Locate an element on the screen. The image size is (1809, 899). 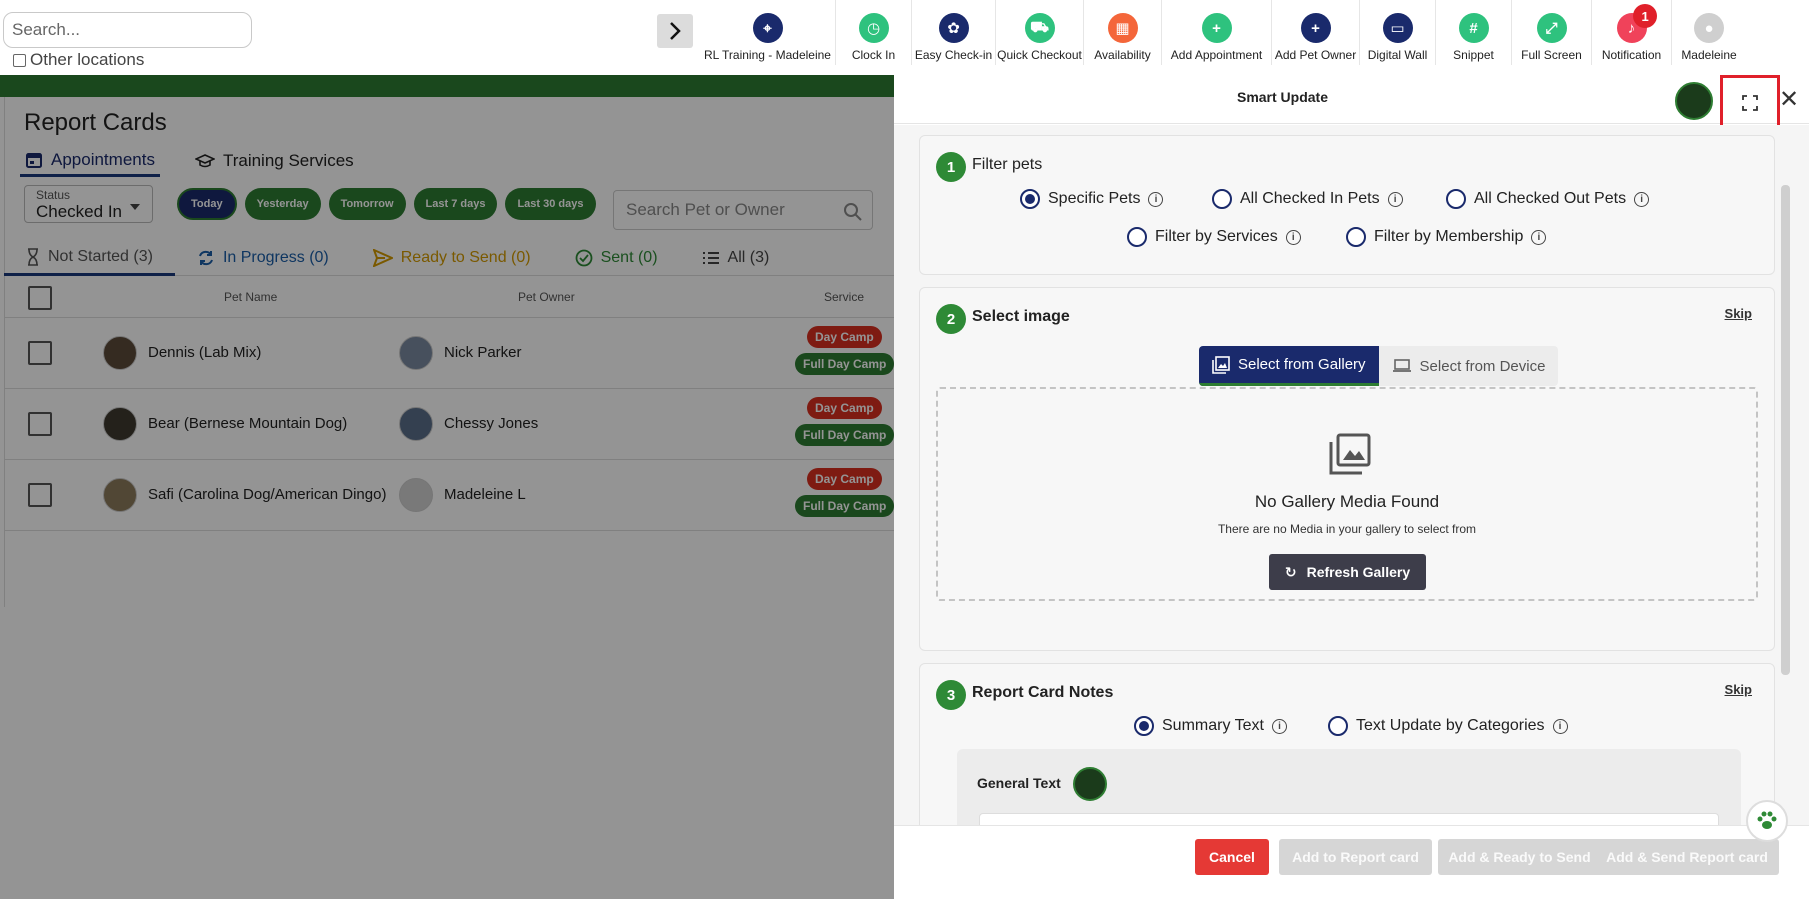
fullscreen-icon is located at coordinates (1750, 102).